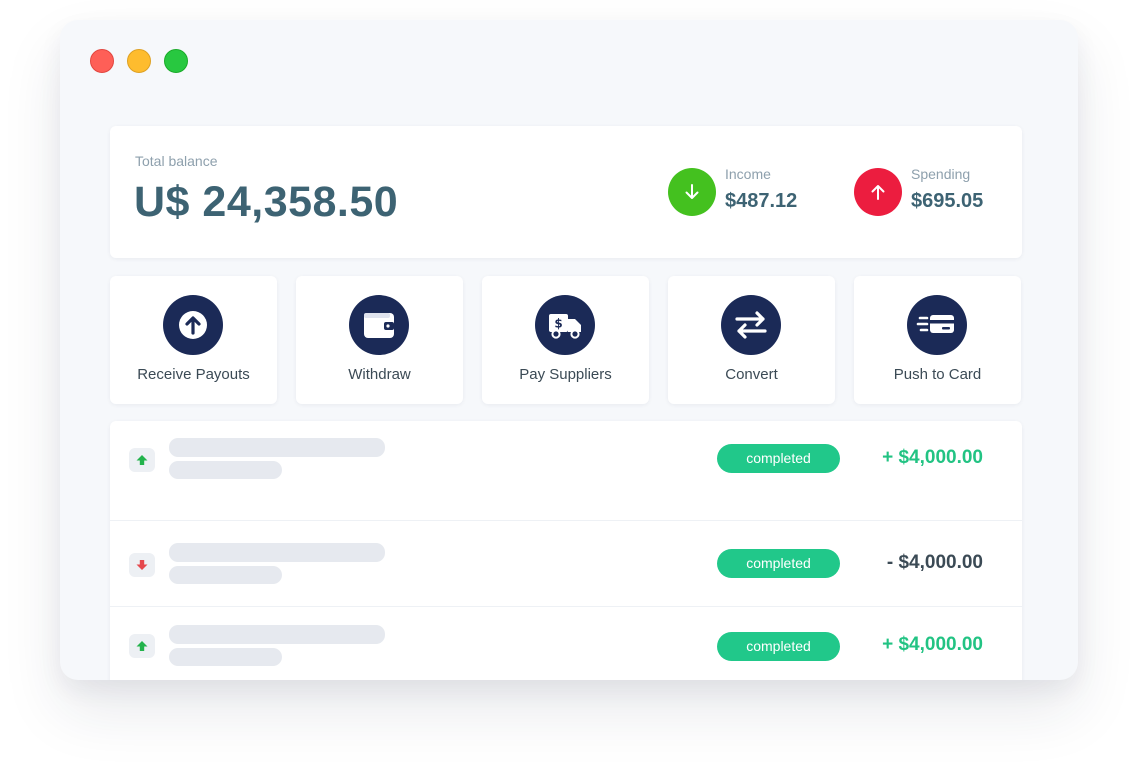 This screenshot has width=1138, height=780. What do you see at coordinates (934, 562) in the screenshot?
I see `transaction-amount: - $4,000.00` at bounding box center [934, 562].